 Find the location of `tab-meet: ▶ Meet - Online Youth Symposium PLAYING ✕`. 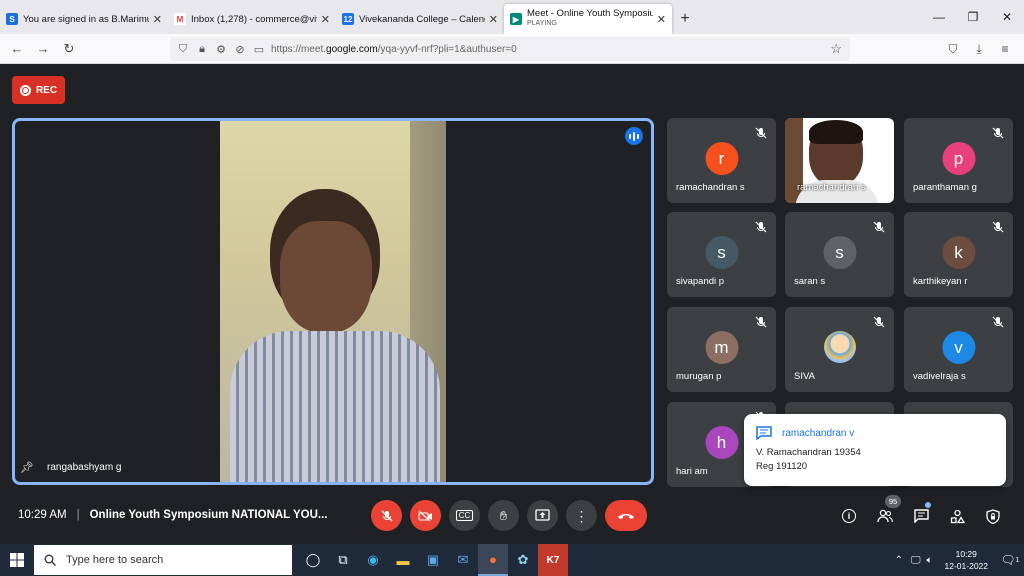

tab-meet: ▶ Meet - Online Youth Symposium PLAYING ✕ is located at coordinates (588, 19).